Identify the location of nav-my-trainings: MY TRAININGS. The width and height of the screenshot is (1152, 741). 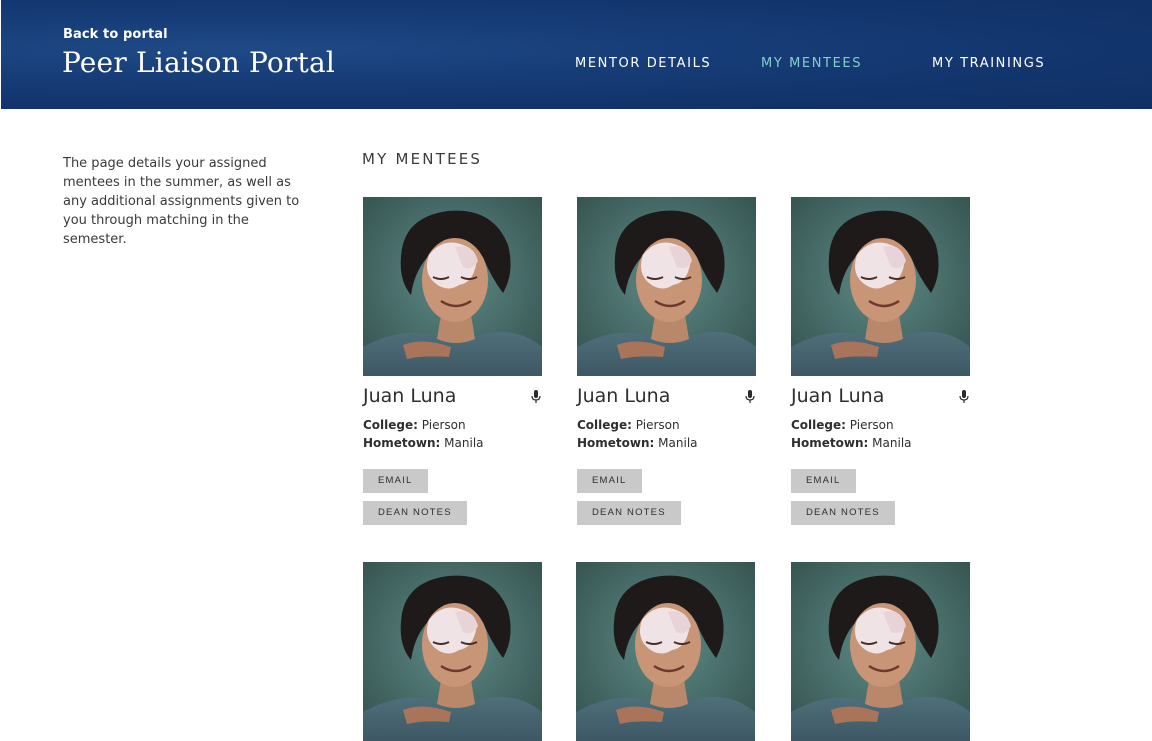
(988, 63).